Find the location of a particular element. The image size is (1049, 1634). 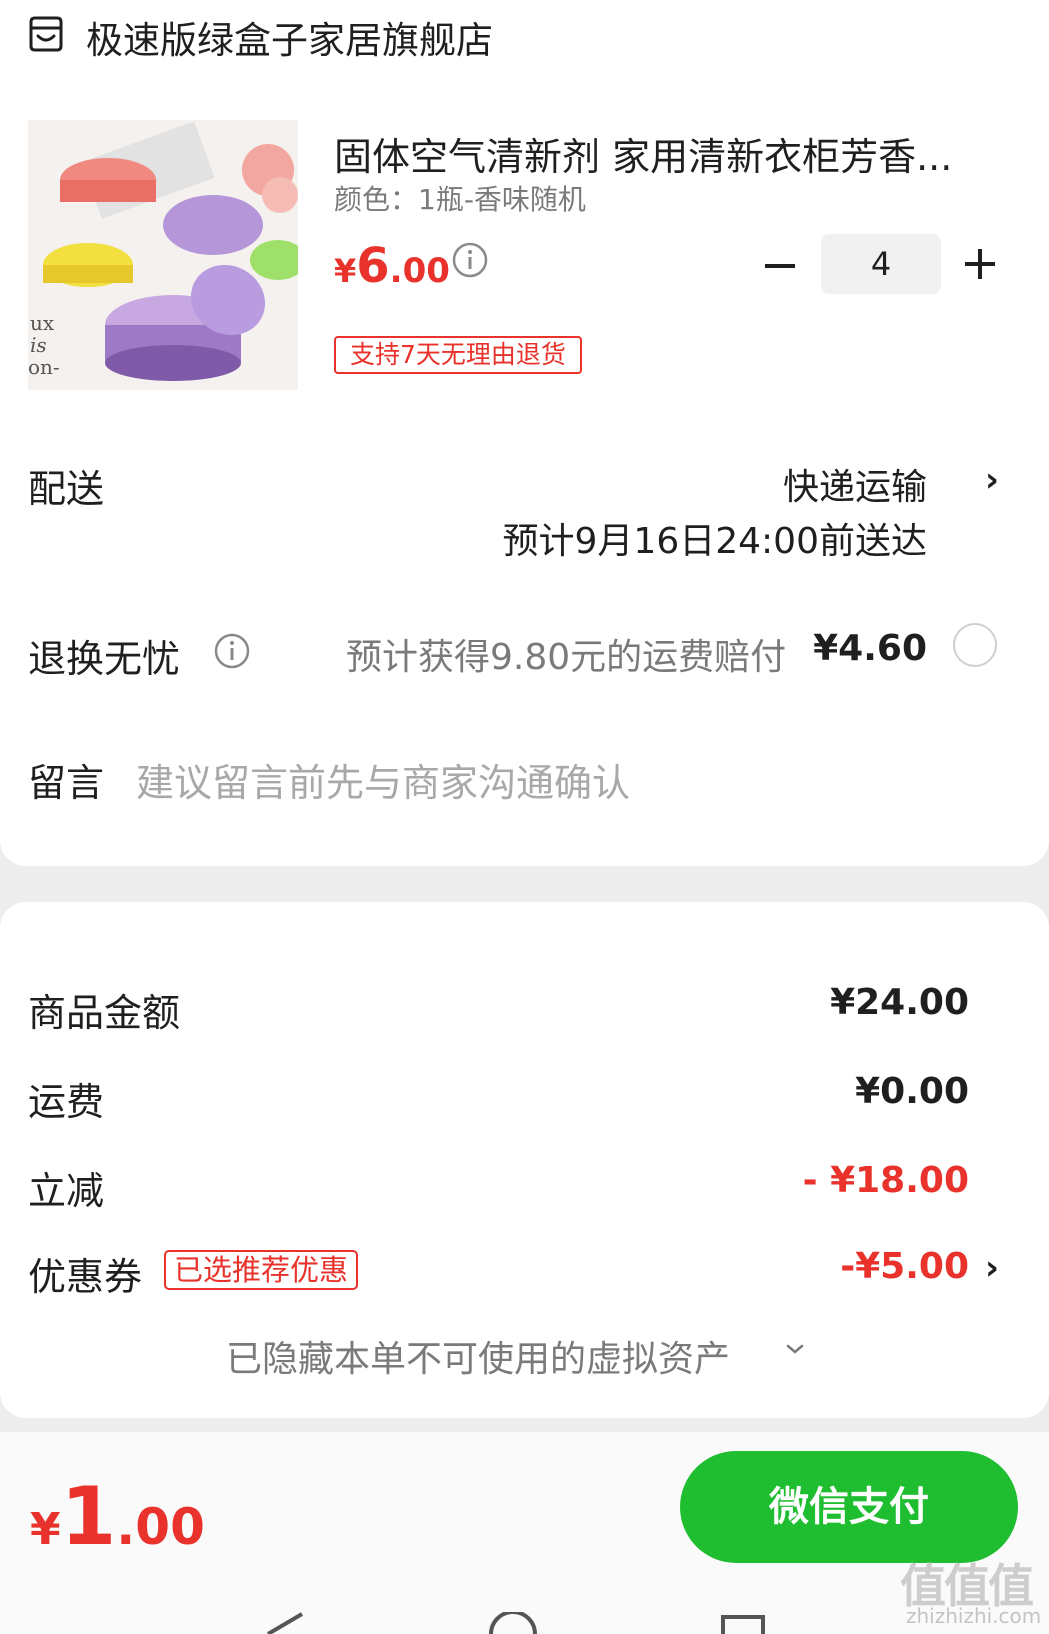

coupon-value: -¥5.00 is located at coordinates (904, 1266).